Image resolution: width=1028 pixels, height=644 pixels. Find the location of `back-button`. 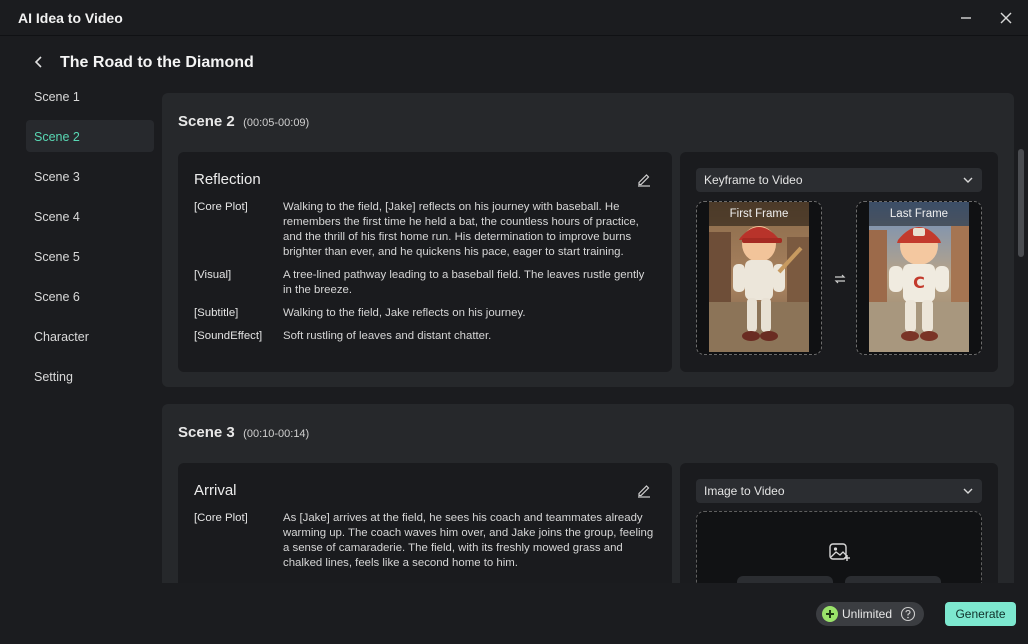

back-button is located at coordinates (39, 62).